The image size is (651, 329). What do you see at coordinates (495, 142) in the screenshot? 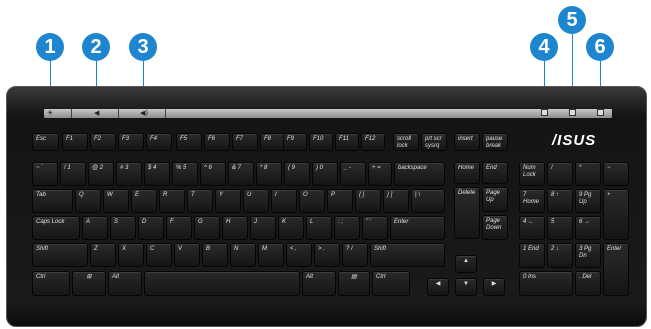
I see `key-pause-break: pause break` at bounding box center [495, 142].